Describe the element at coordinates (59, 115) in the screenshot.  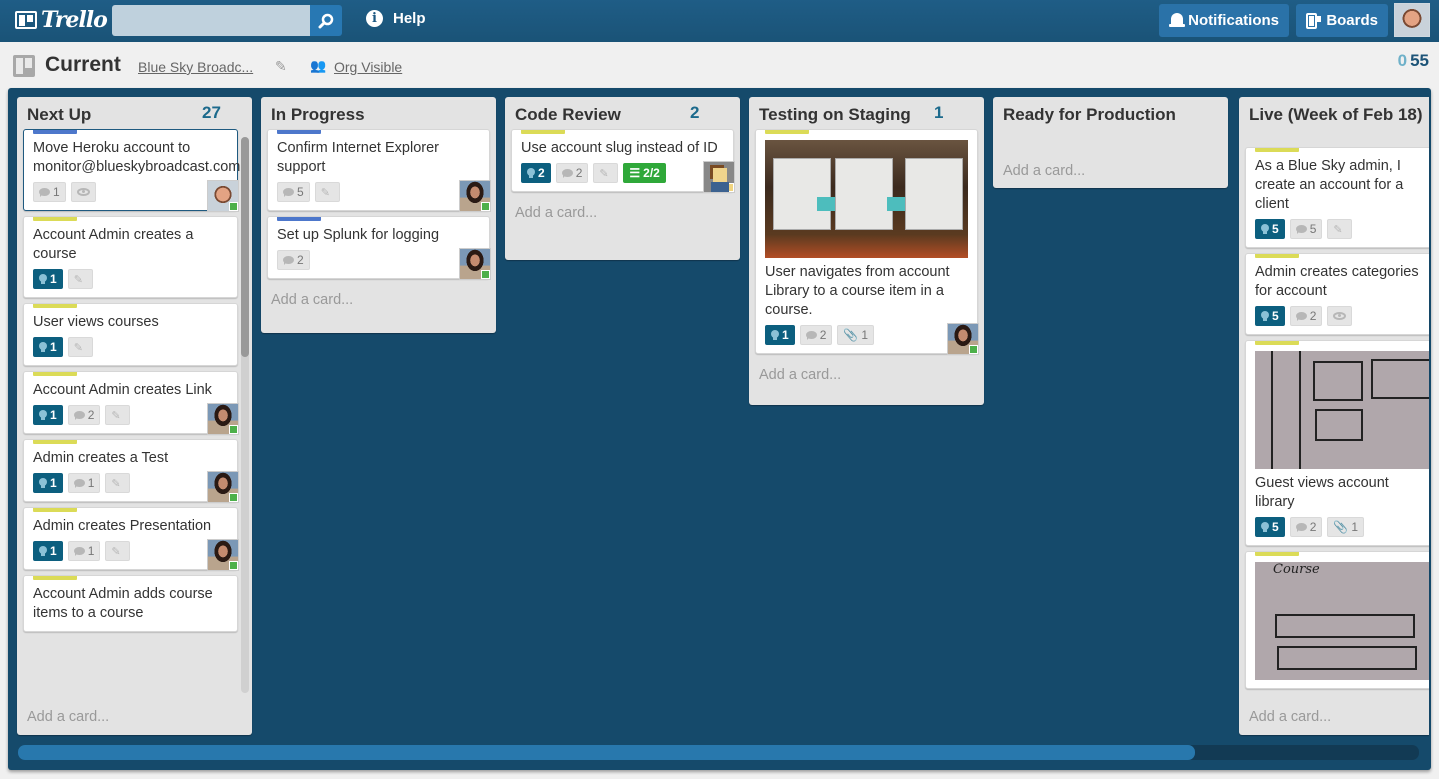
I see `list-title: Next Up` at that location.